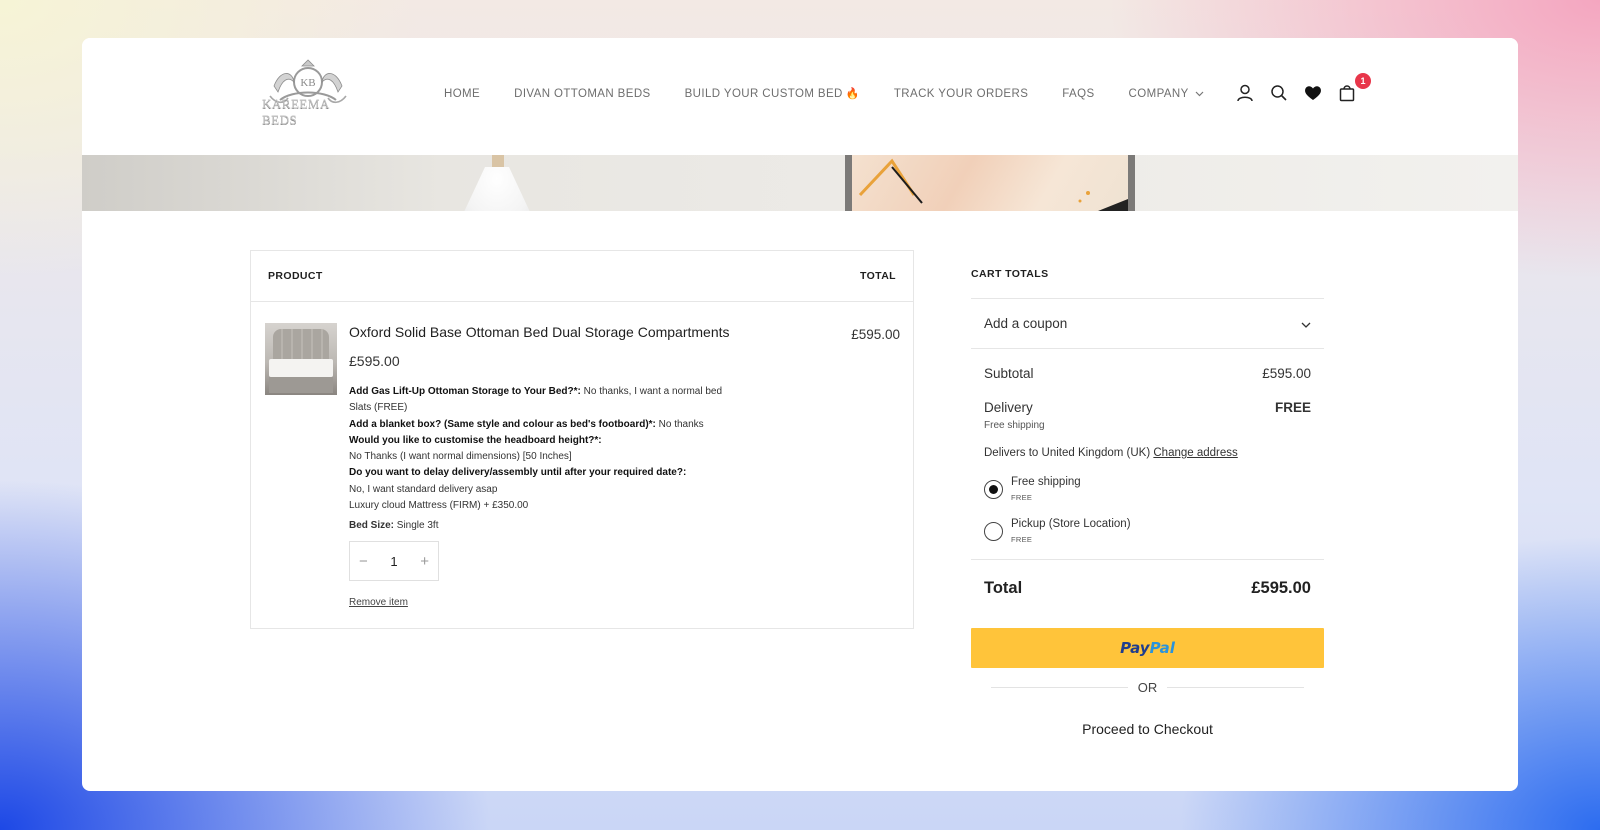 The image size is (1600, 830). Describe the element at coordinates (1166, 93) in the screenshot. I see `nav-company: COMPANY` at that location.